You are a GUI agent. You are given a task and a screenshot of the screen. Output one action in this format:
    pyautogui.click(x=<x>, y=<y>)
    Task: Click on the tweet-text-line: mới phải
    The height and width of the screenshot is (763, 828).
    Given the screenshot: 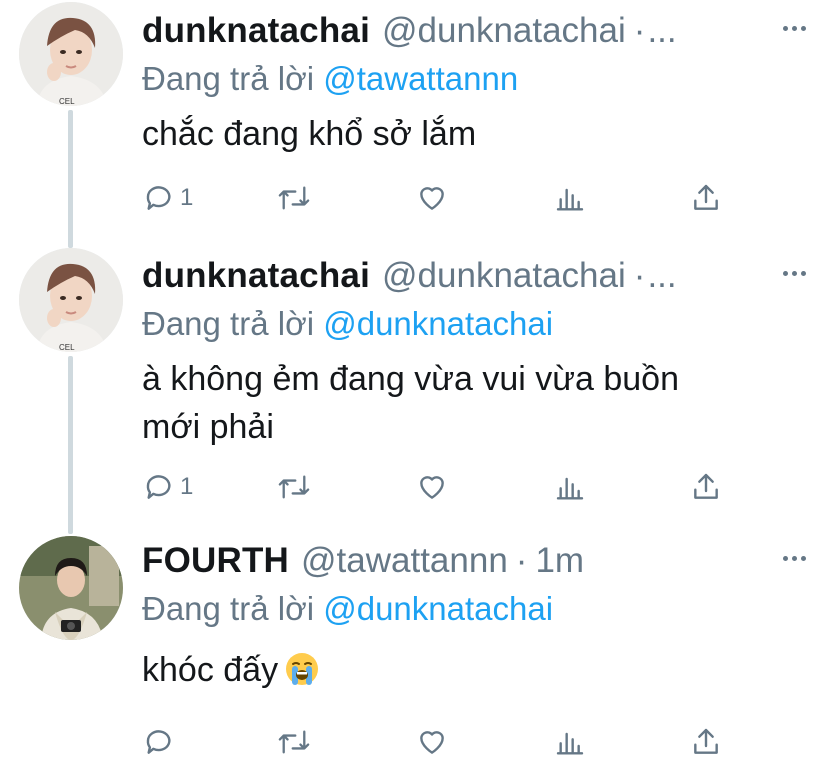 What is the action you would take?
    pyautogui.click(x=208, y=427)
    